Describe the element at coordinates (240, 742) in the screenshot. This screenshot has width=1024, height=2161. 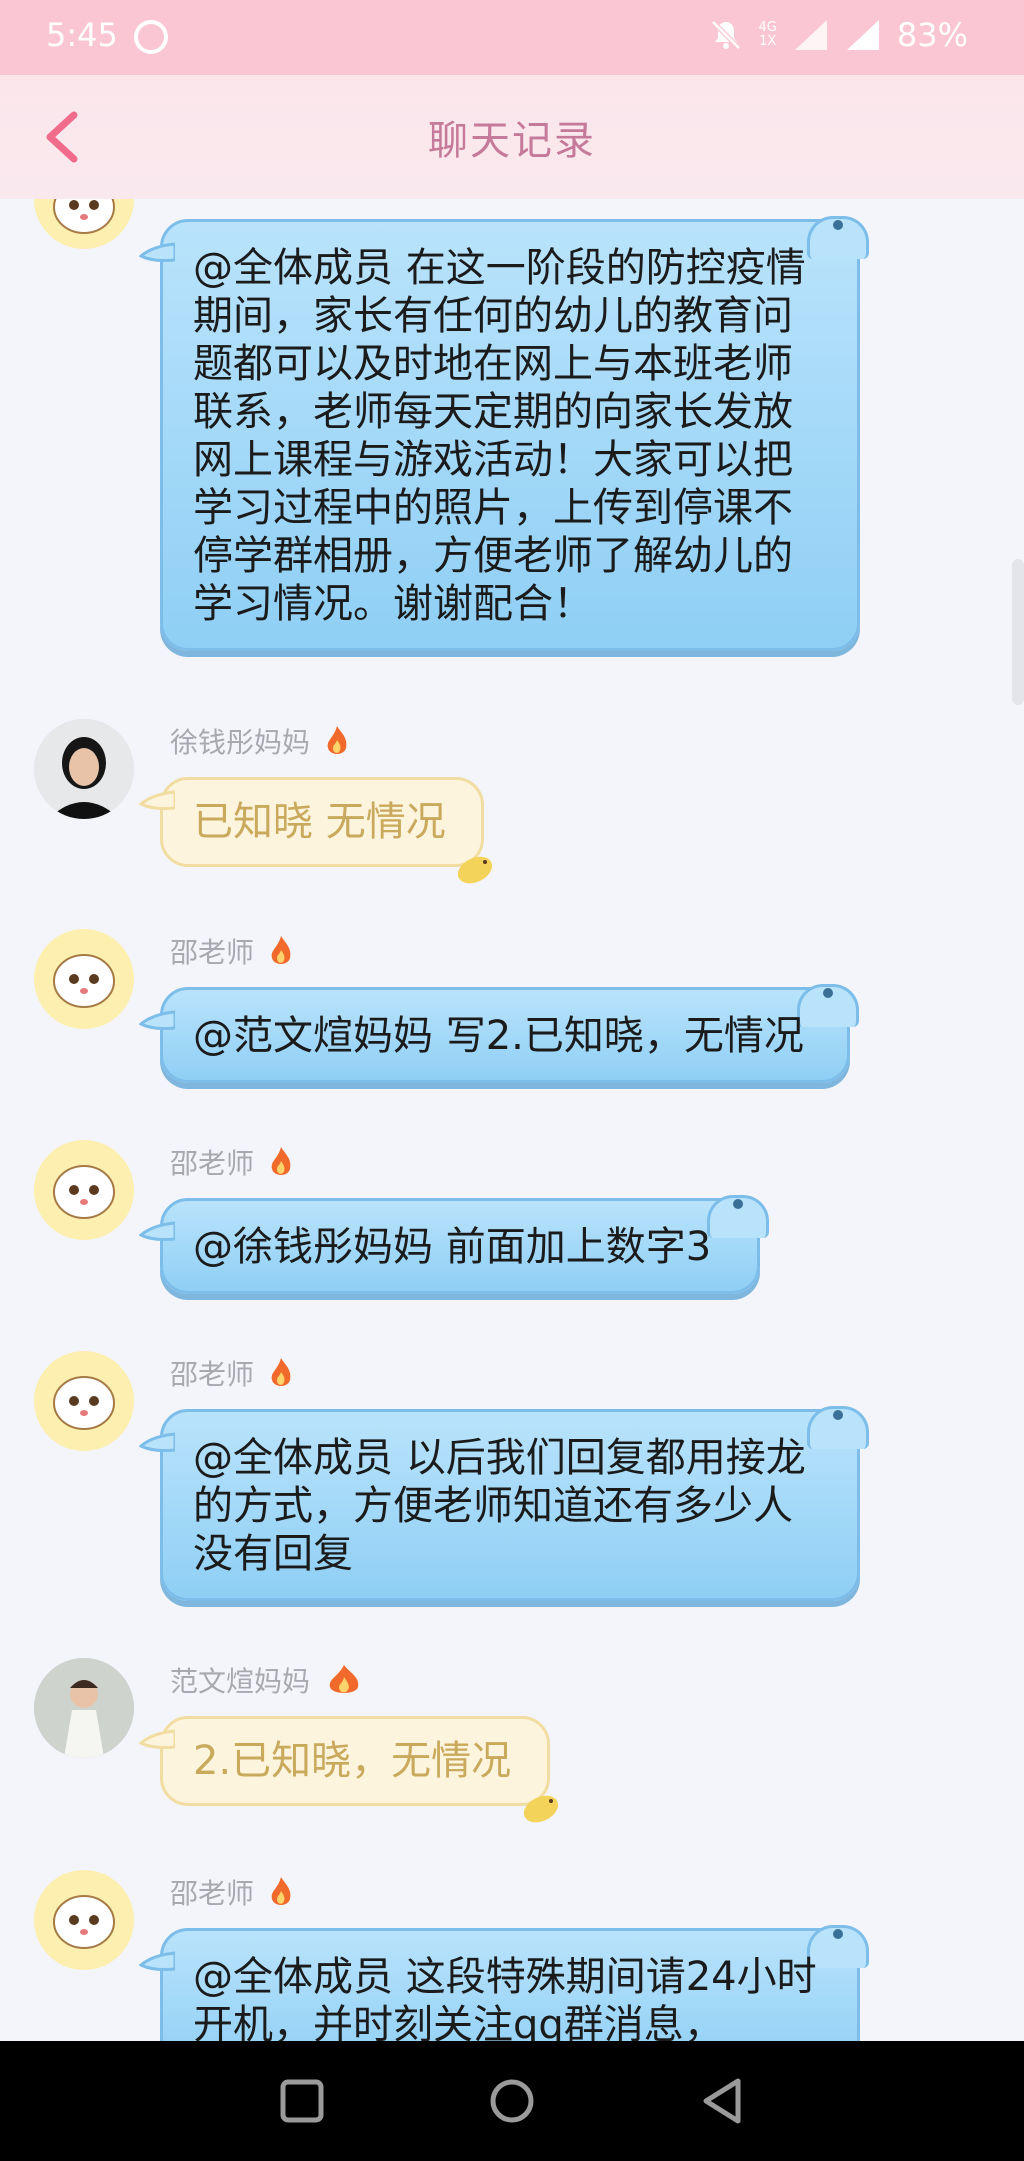
I see `sender-name: 徐钱彤妈妈` at that location.